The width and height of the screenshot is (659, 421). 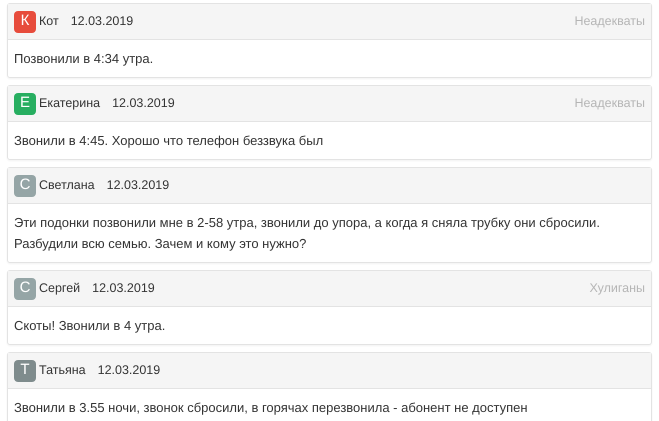 What do you see at coordinates (69, 103) in the screenshot?
I see `author-name: Екатерина` at bounding box center [69, 103].